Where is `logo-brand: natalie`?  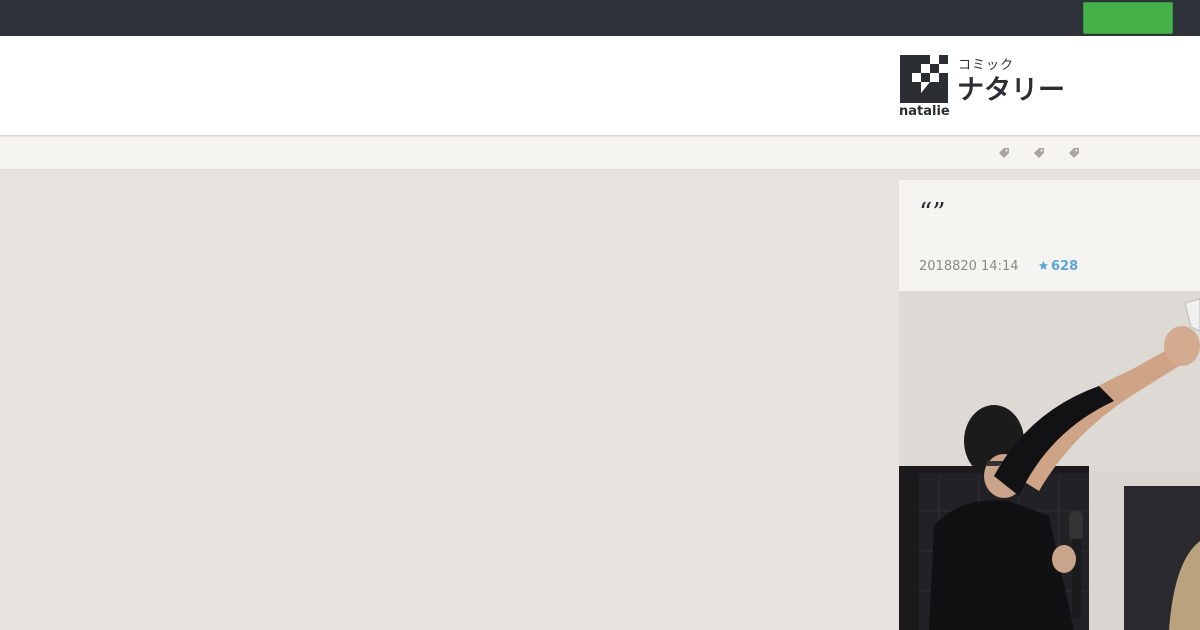
logo-brand: natalie is located at coordinates (924, 111).